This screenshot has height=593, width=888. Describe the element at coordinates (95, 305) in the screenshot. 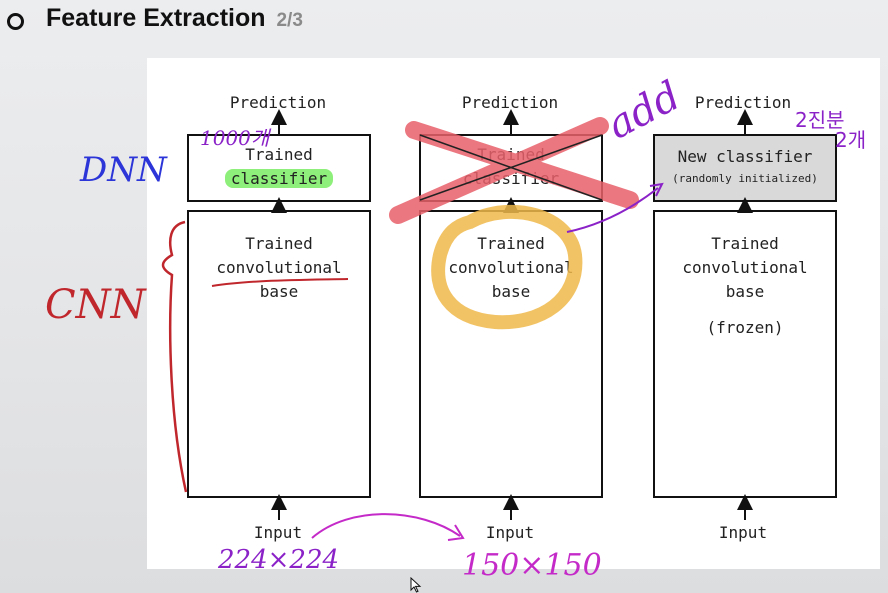

I see `annotation-cnn: CNN` at that location.